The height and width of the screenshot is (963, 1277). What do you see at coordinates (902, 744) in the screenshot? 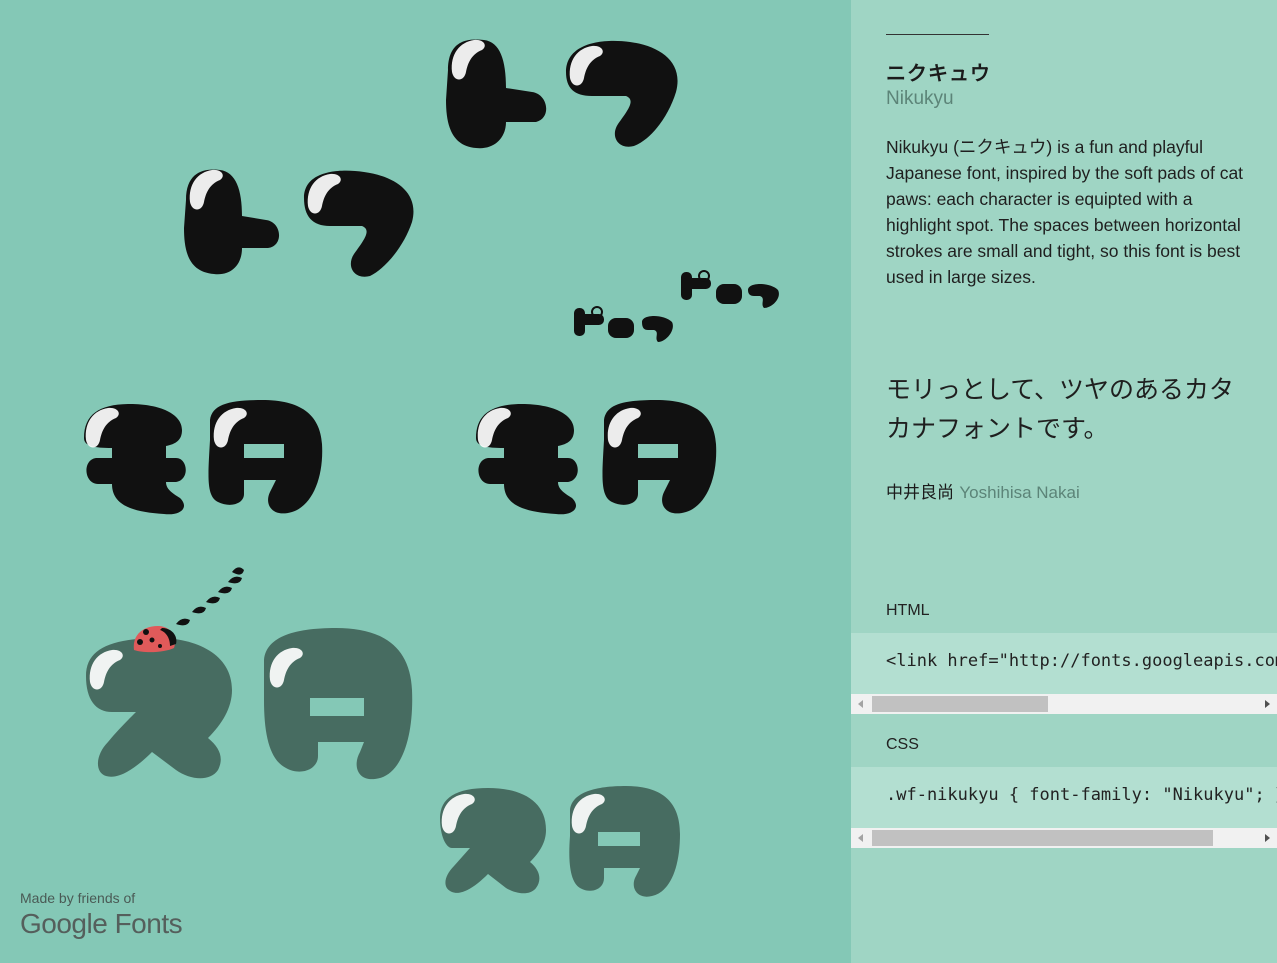
I see `css-code-label: CSS` at bounding box center [902, 744].